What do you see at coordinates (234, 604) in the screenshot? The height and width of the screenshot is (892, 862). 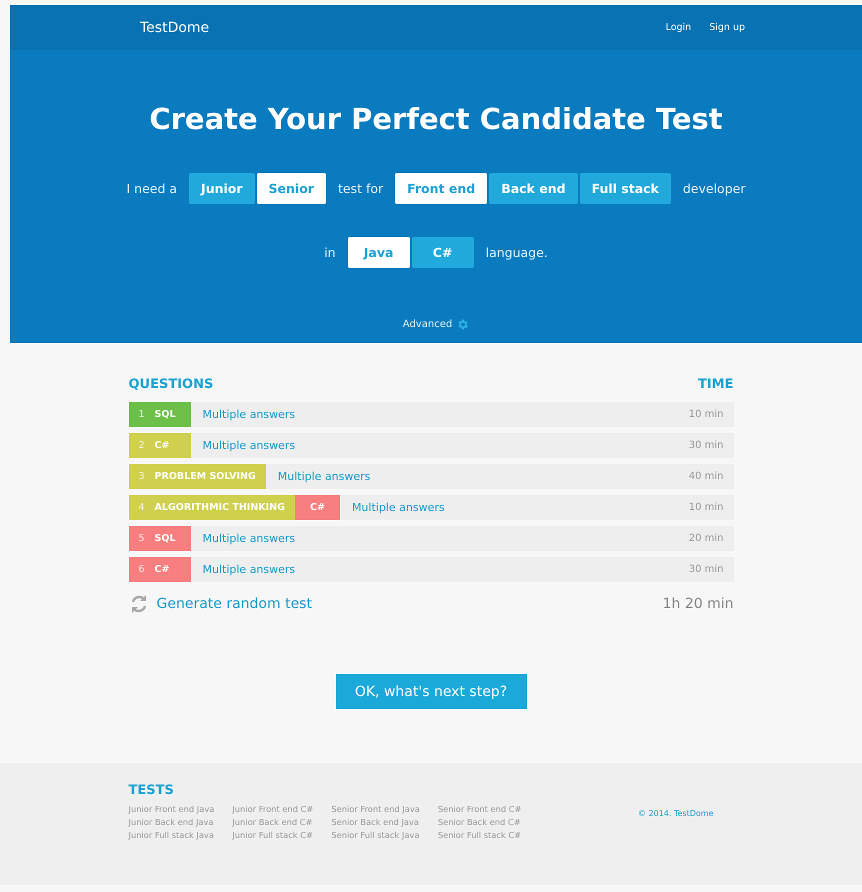 I see `generate-link: Generate random test` at bounding box center [234, 604].